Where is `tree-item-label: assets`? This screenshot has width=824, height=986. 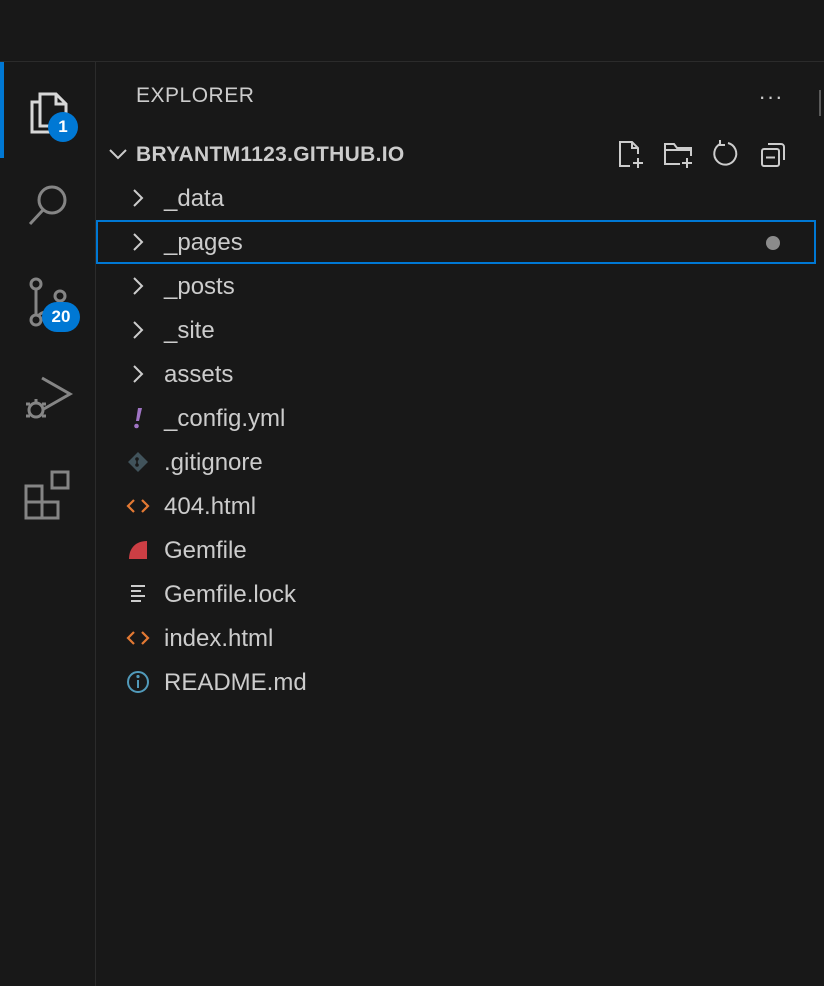 tree-item-label: assets is located at coordinates (199, 374).